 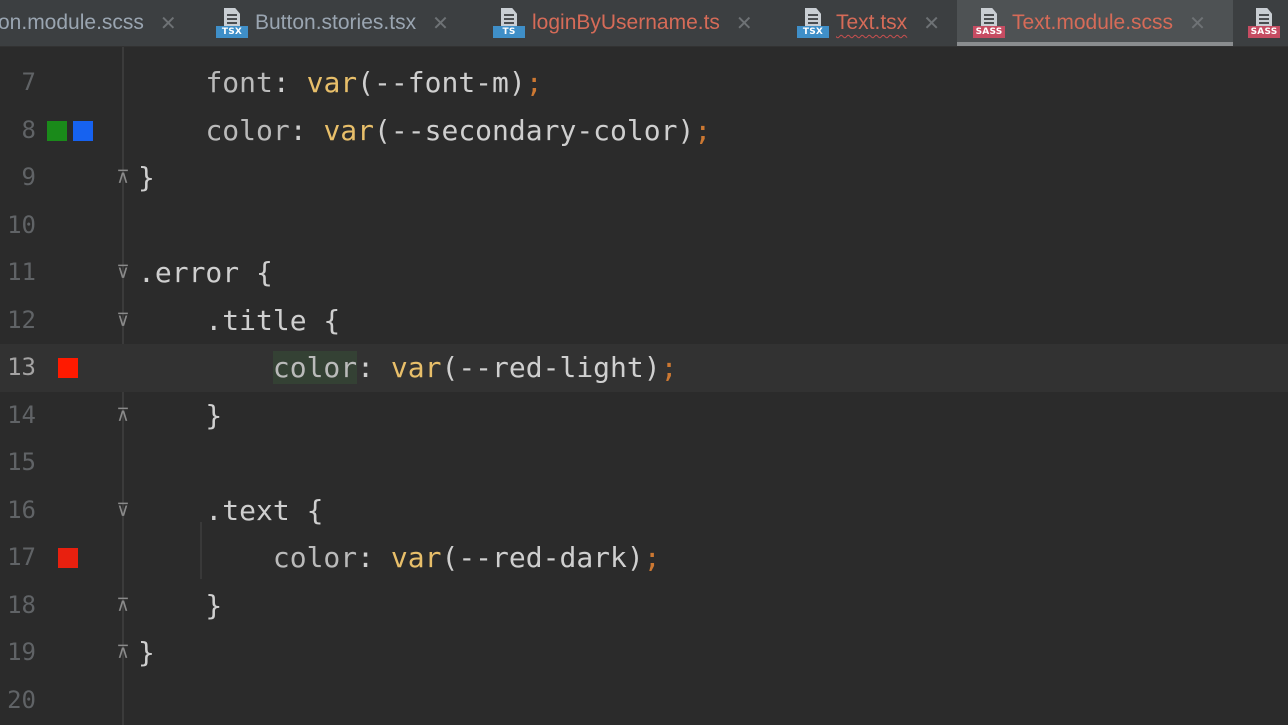 What do you see at coordinates (21, 367) in the screenshot?
I see `line-number: 13` at bounding box center [21, 367].